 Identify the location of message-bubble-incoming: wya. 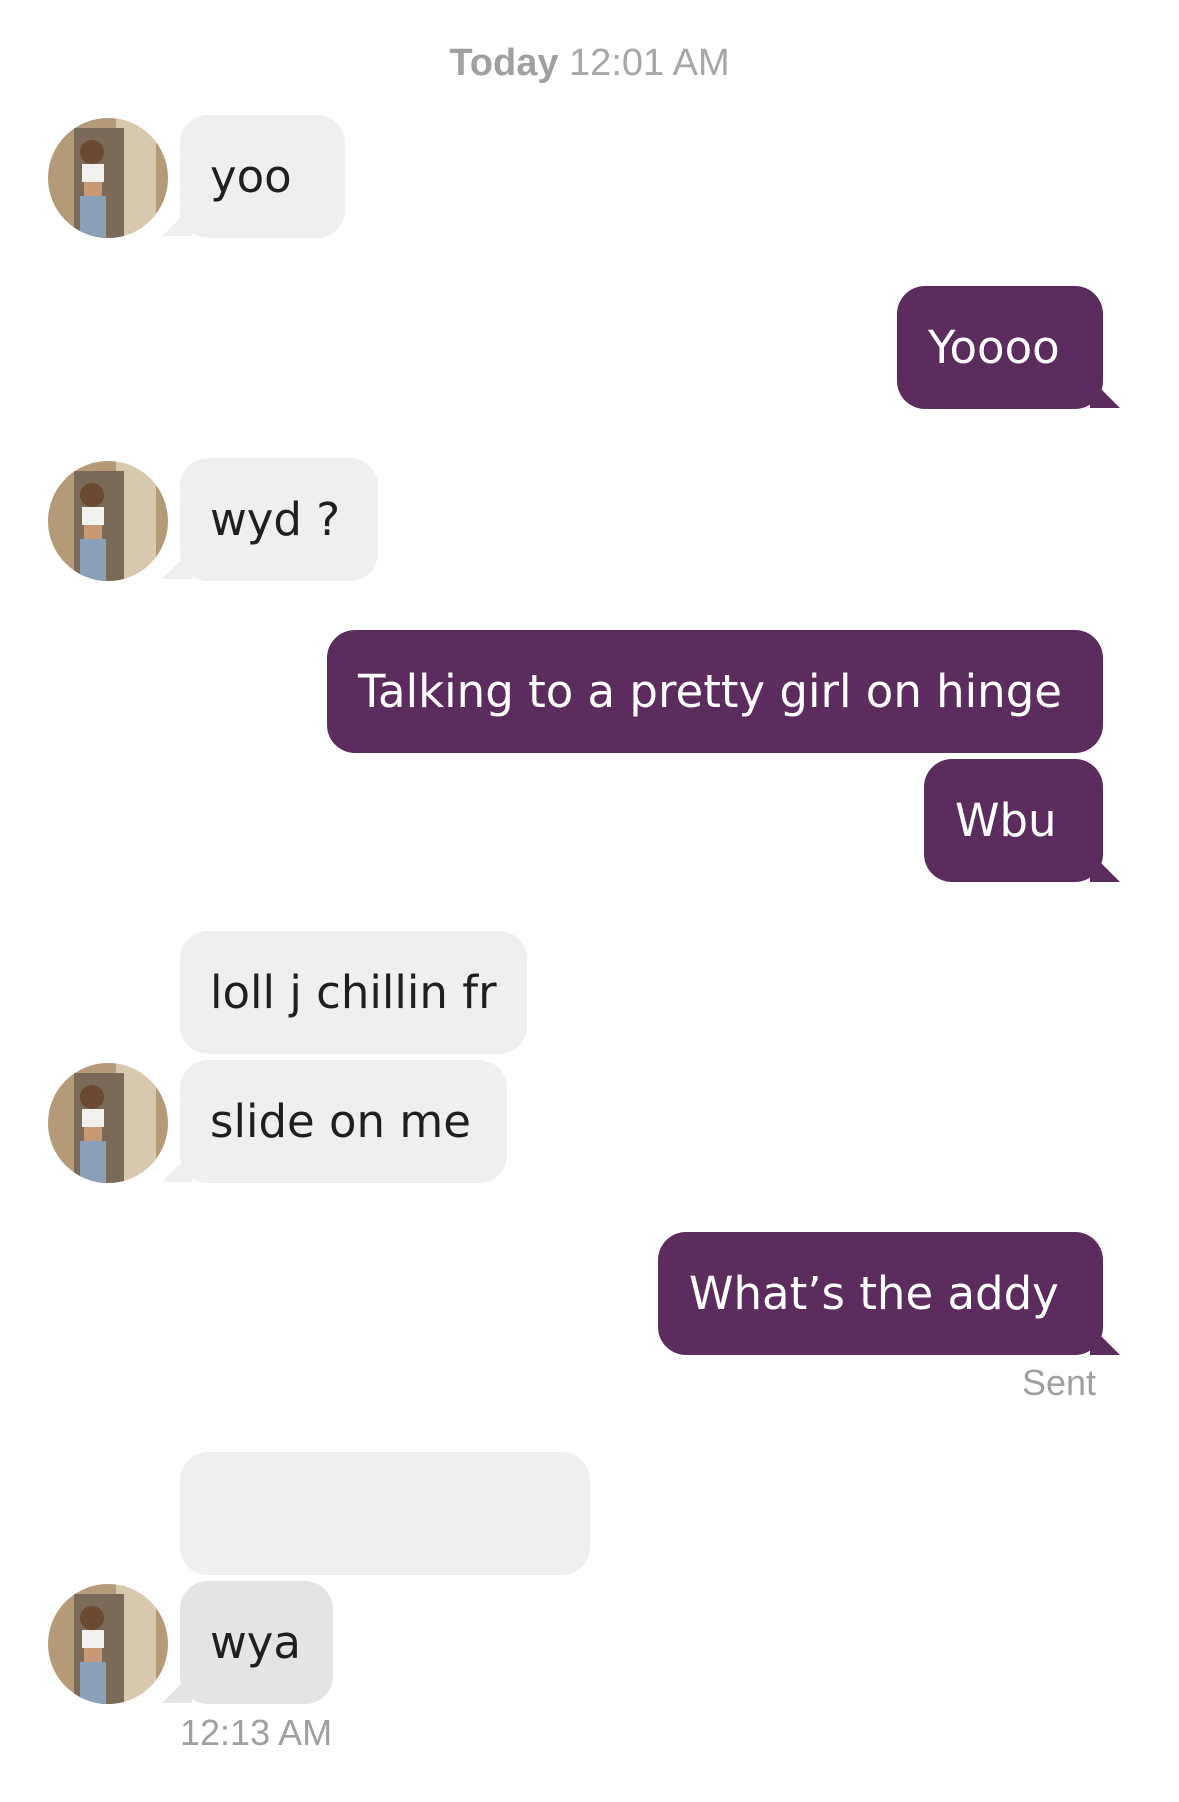
(256, 1642).